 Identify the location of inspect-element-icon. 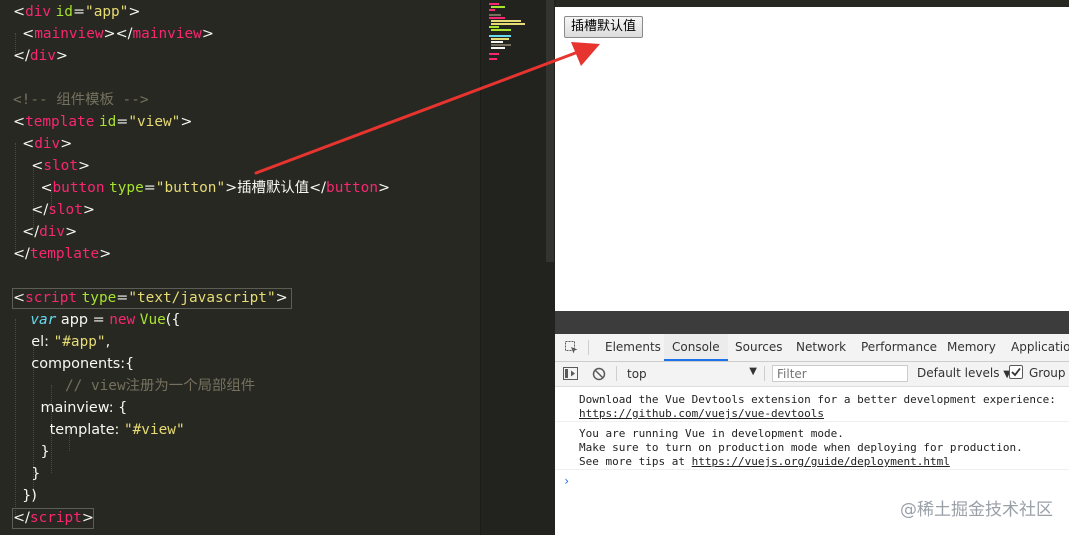
(571, 347).